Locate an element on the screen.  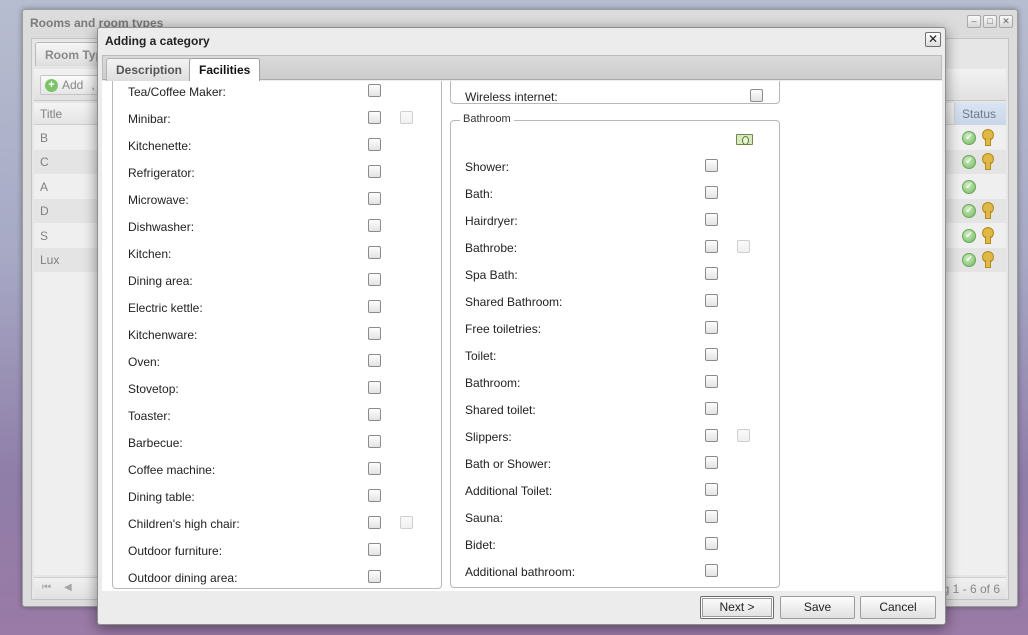
facility-label: Kitchenware: is located at coordinates (163, 335).